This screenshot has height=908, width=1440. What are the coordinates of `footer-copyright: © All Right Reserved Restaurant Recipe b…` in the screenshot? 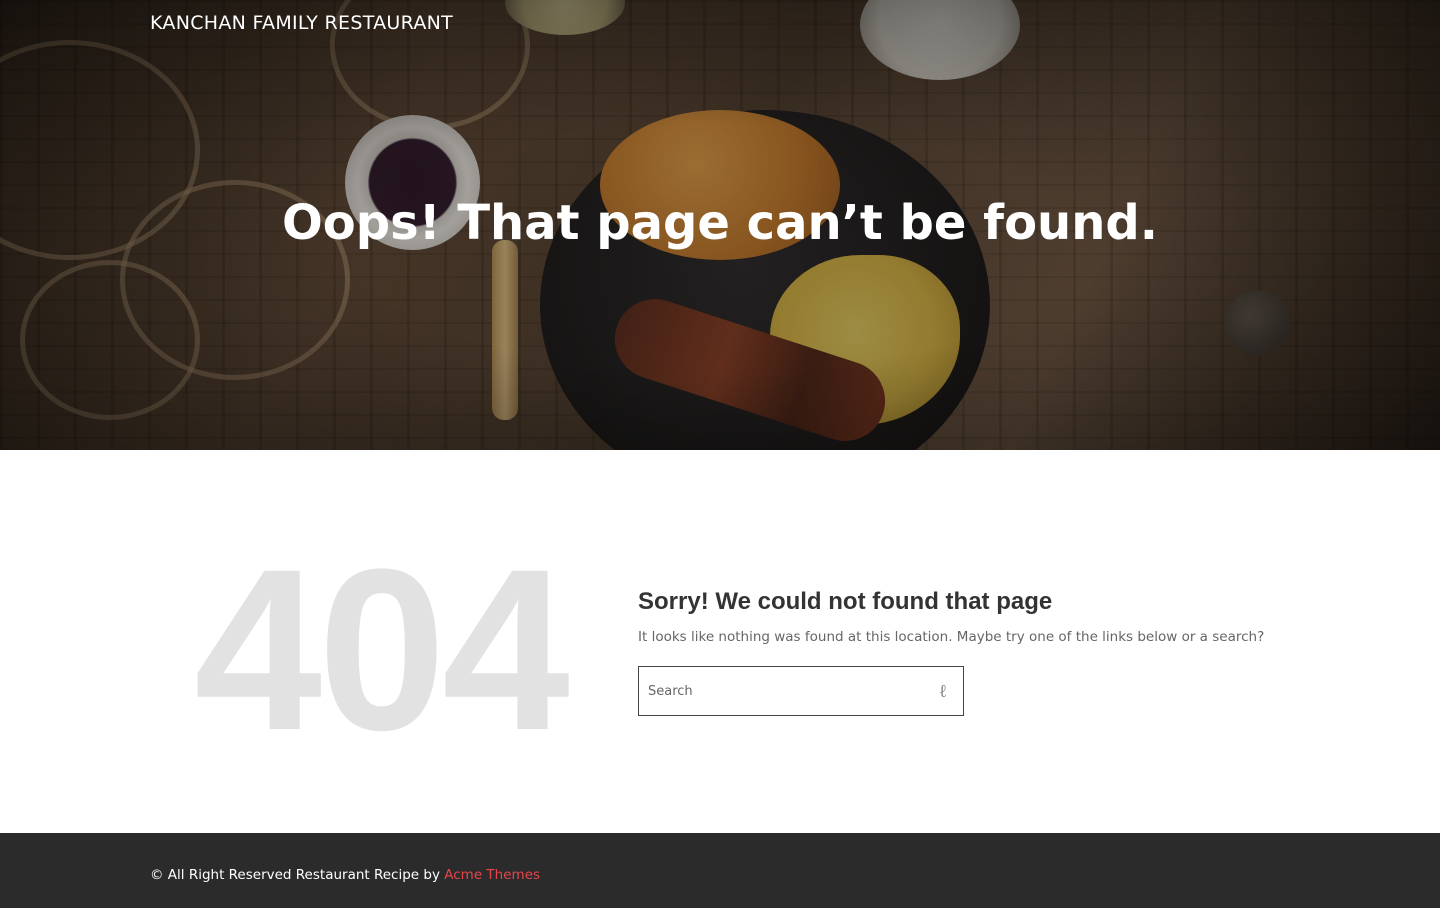 It's located at (345, 875).